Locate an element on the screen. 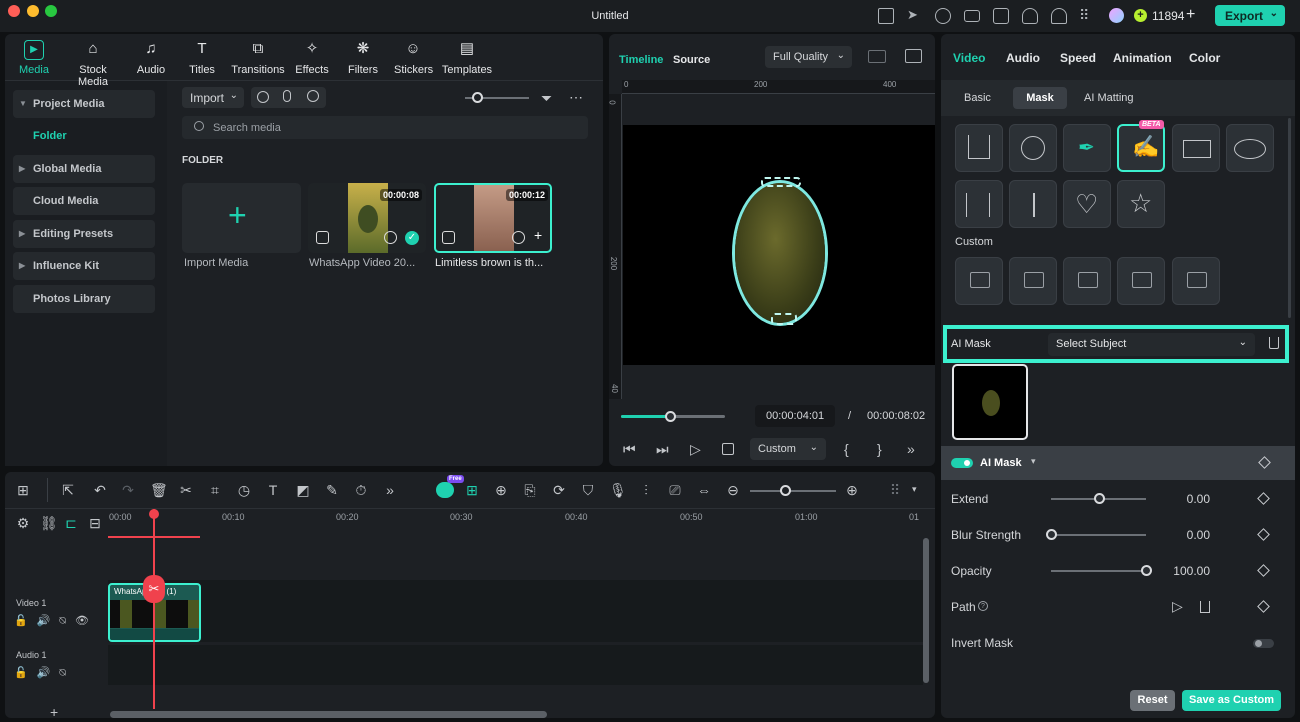 The image size is (1300, 722). progress-knob is located at coordinates (670, 416).